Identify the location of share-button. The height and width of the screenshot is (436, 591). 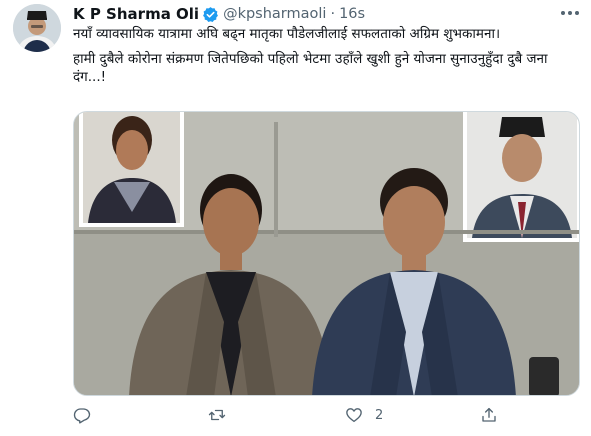
(489, 415).